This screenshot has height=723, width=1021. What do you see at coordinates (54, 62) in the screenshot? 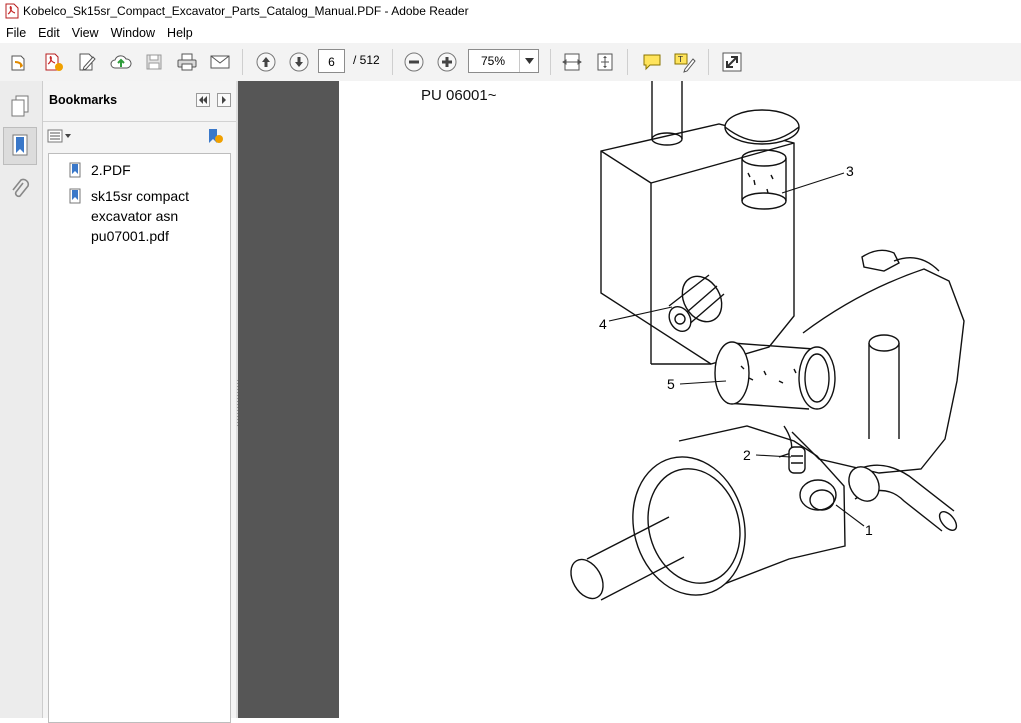
I see `create-pdf-icon` at bounding box center [54, 62].